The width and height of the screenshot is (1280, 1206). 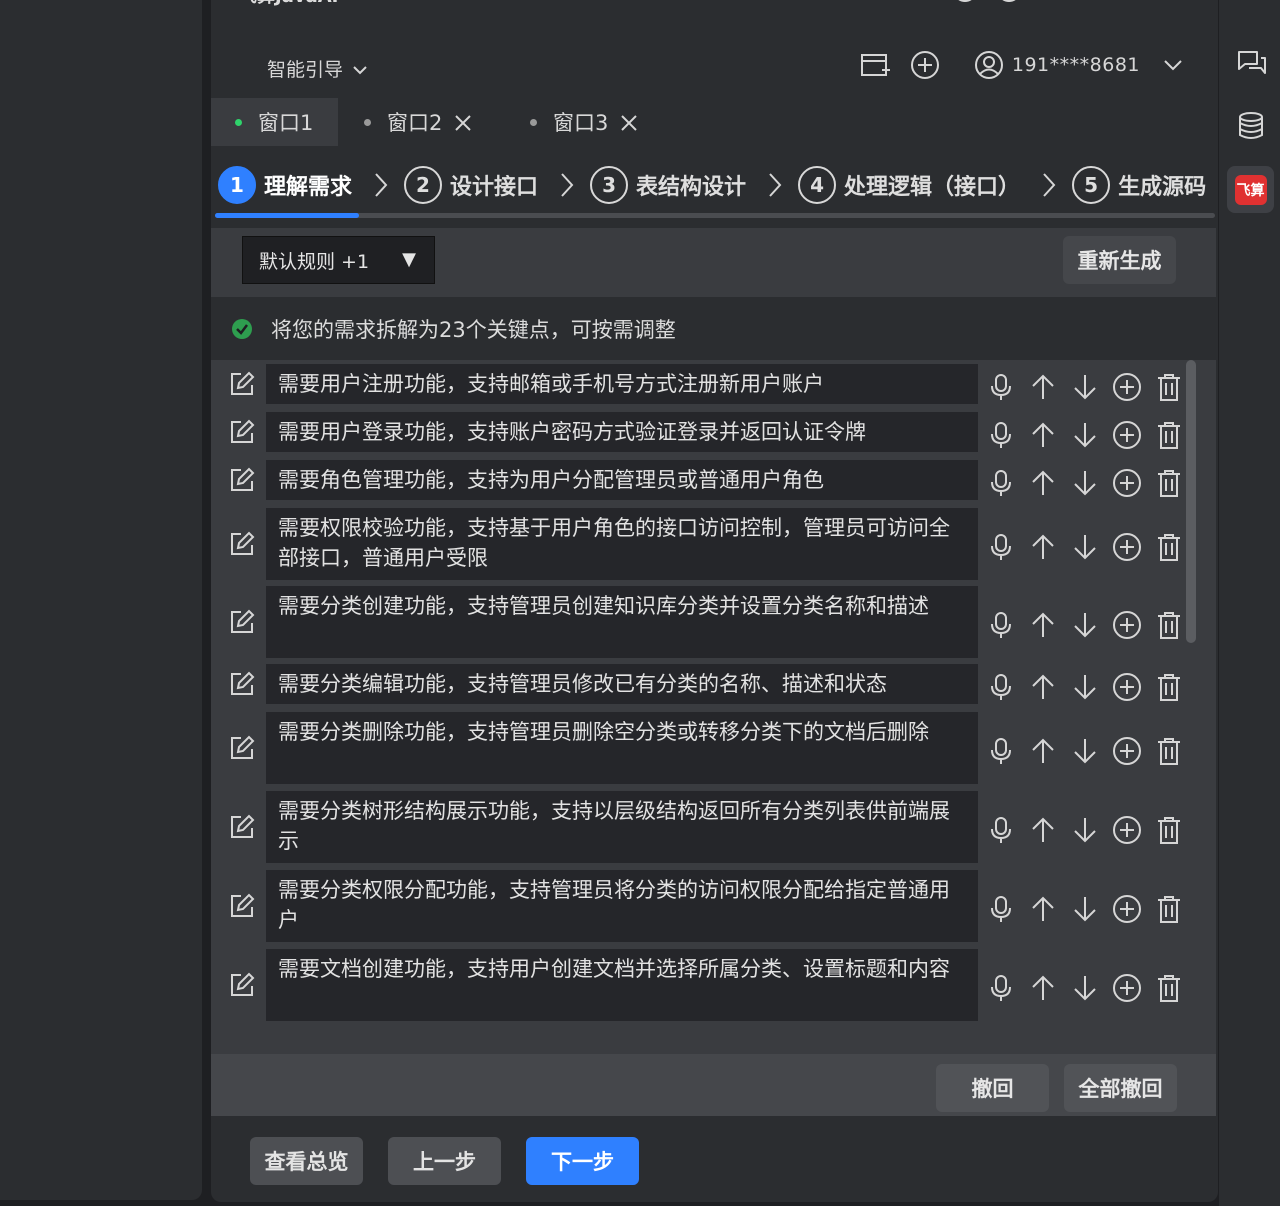 I want to click on tab-window-2: 窗口2, so click(x=418, y=122).